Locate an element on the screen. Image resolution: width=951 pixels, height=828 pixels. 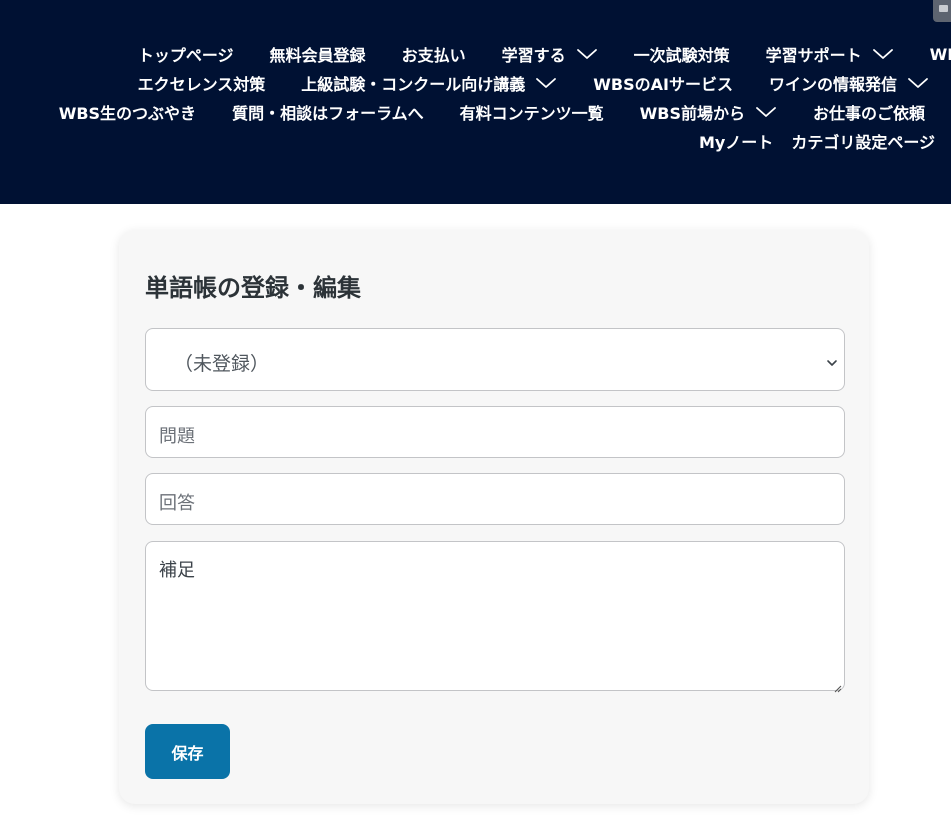
nav-item: お支払い is located at coordinates (434, 54).